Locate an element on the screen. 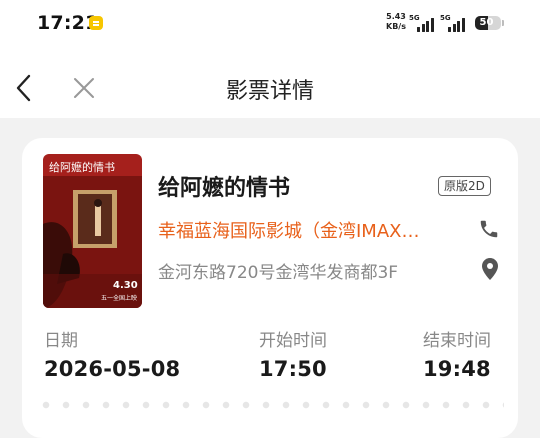  poster-title: 给阿嬷的情书 is located at coordinates (82, 167).